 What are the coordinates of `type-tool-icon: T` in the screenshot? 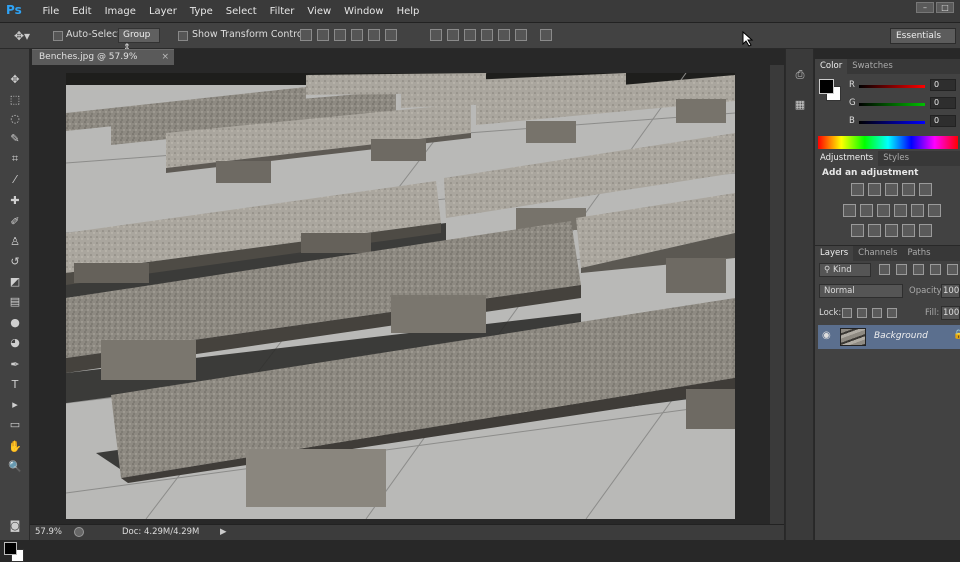 It's located at (15, 385).